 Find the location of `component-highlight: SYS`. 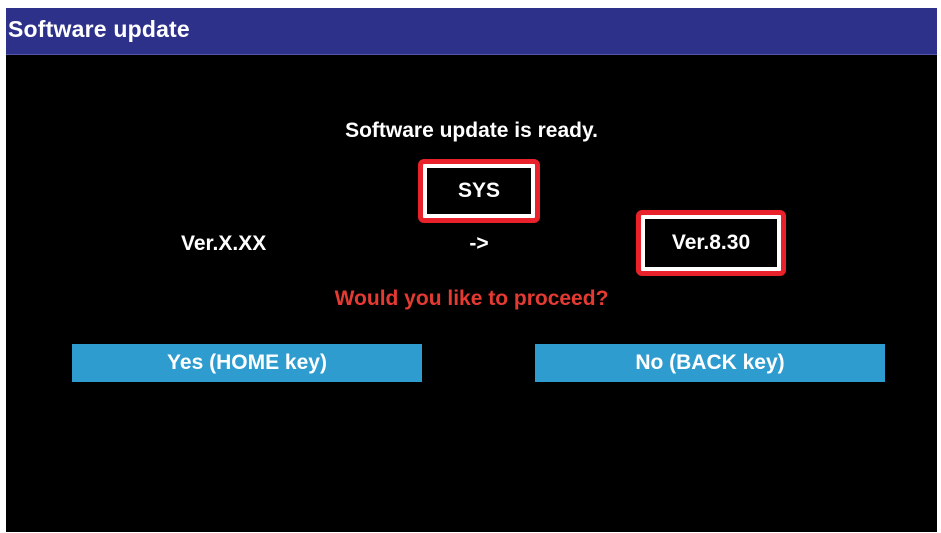

component-highlight: SYS is located at coordinates (479, 191).